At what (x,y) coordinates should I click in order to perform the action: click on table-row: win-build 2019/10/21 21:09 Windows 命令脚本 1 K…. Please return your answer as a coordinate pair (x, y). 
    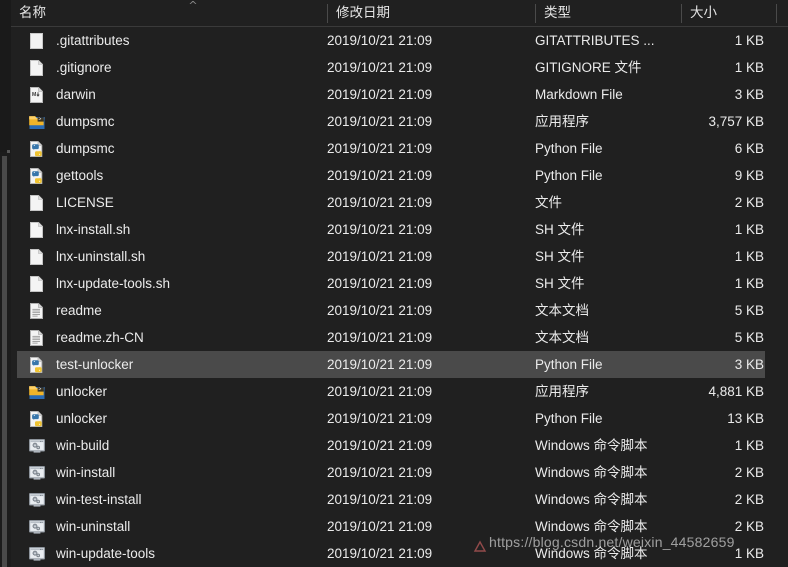
    Looking at the image, I should click on (399, 445).